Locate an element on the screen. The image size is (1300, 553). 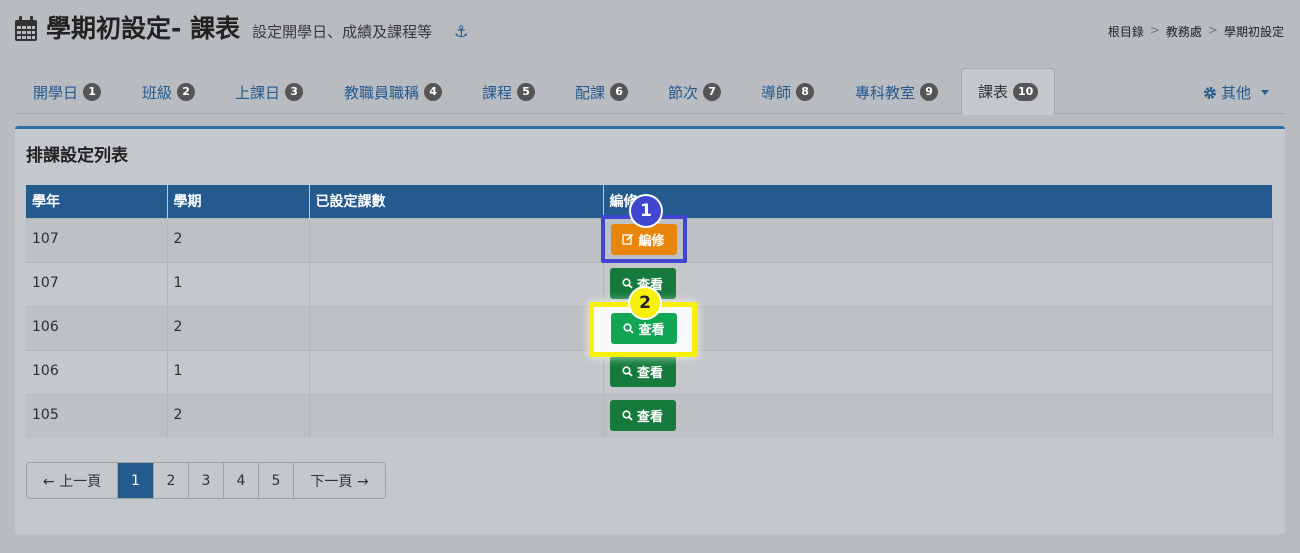
tab-courses: 課程 5 is located at coordinates (509, 92).